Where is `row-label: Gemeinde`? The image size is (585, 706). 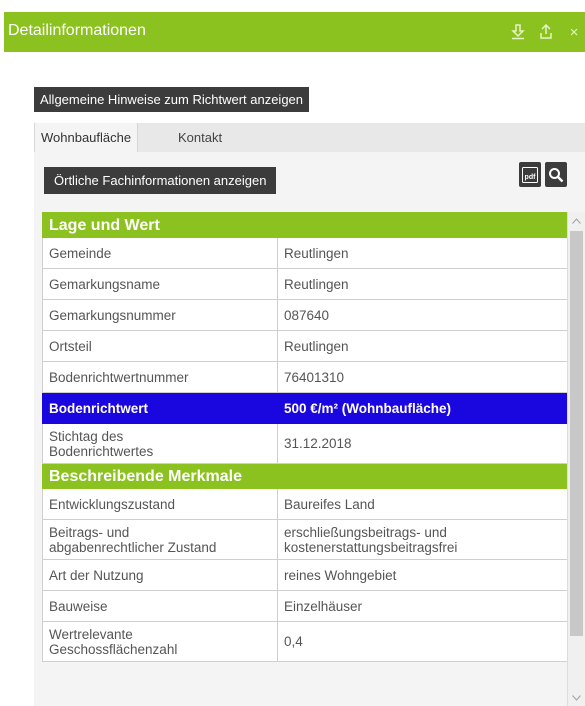 row-label: Gemeinde is located at coordinates (160, 253).